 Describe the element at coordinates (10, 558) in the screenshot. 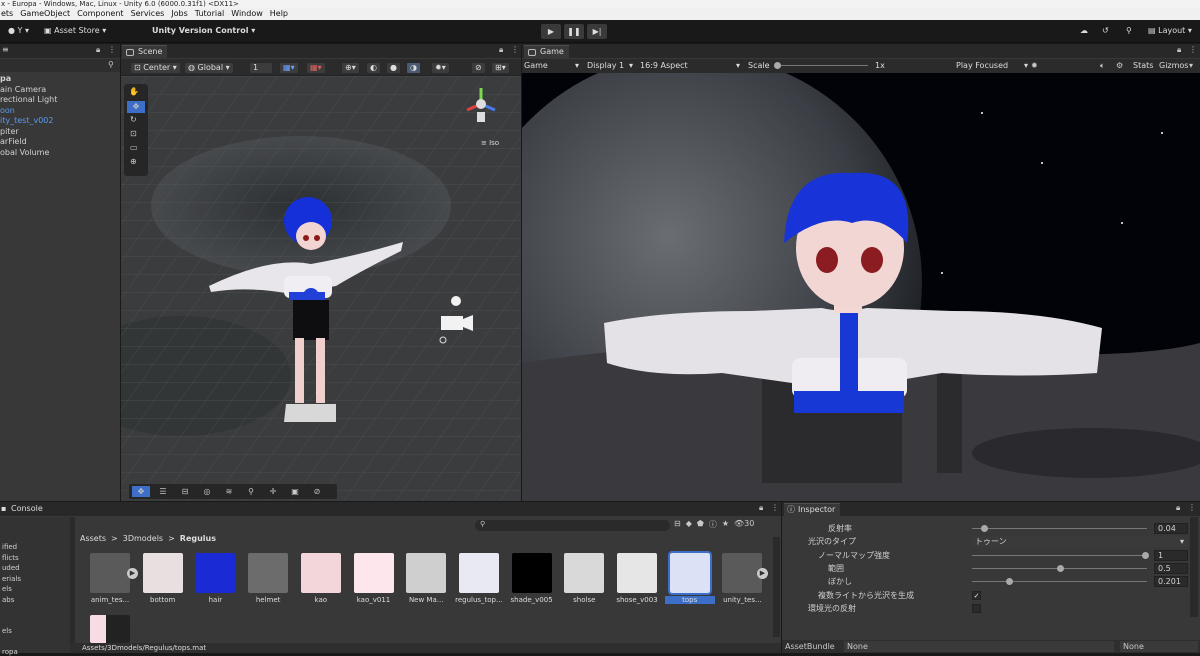

I see `folder-item: flicts` at that location.